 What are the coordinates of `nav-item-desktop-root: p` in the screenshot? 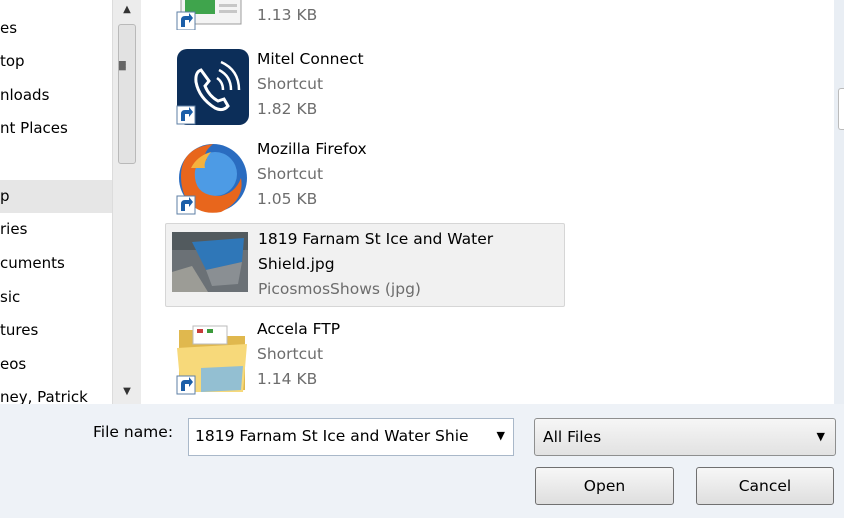 It's located at (56, 196).